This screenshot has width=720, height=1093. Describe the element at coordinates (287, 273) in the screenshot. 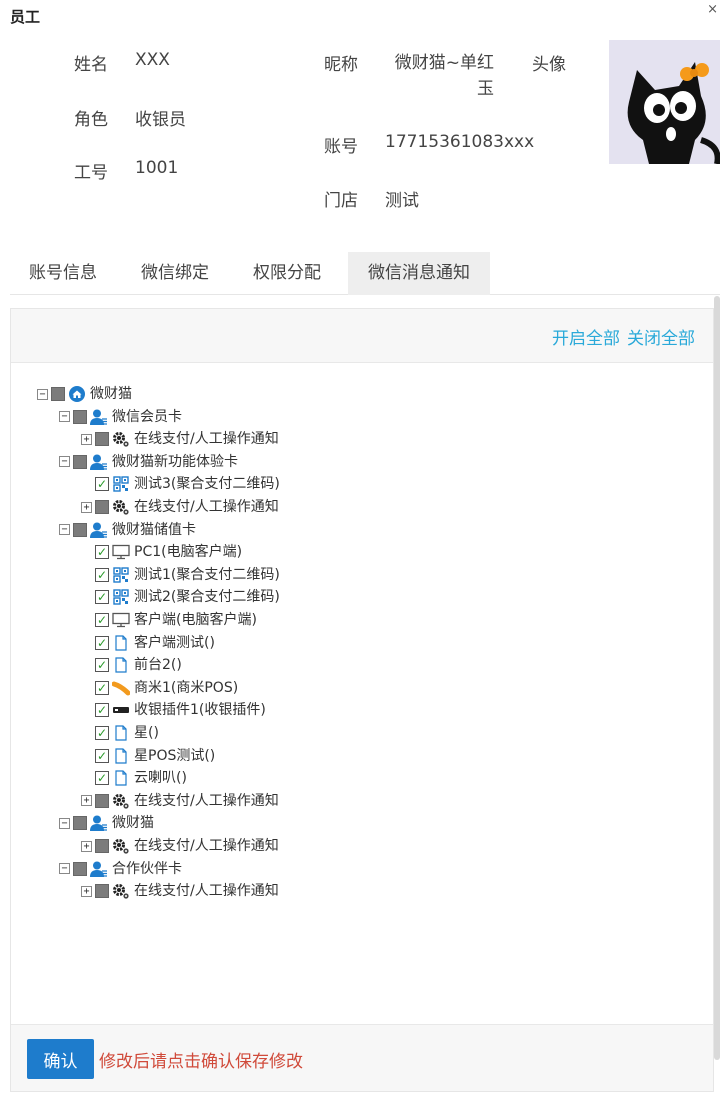

I see `tab-permissions: 权限分配` at that location.